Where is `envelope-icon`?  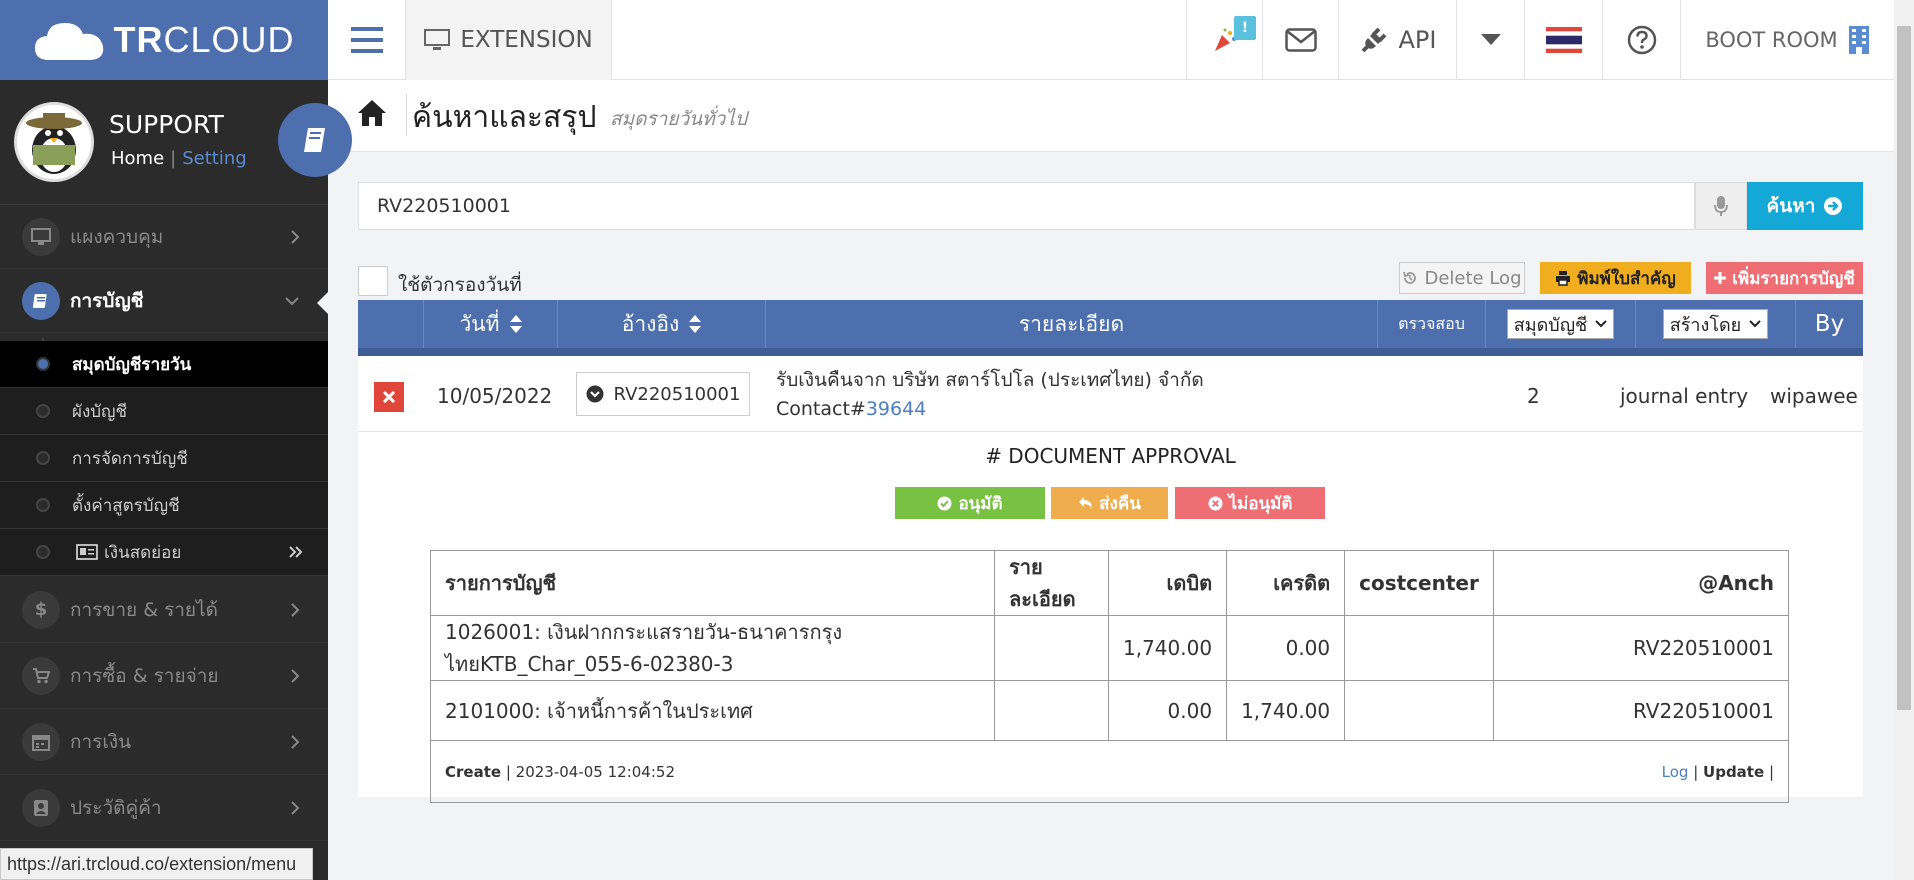 envelope-icon is located at coordinates (1300, 40).